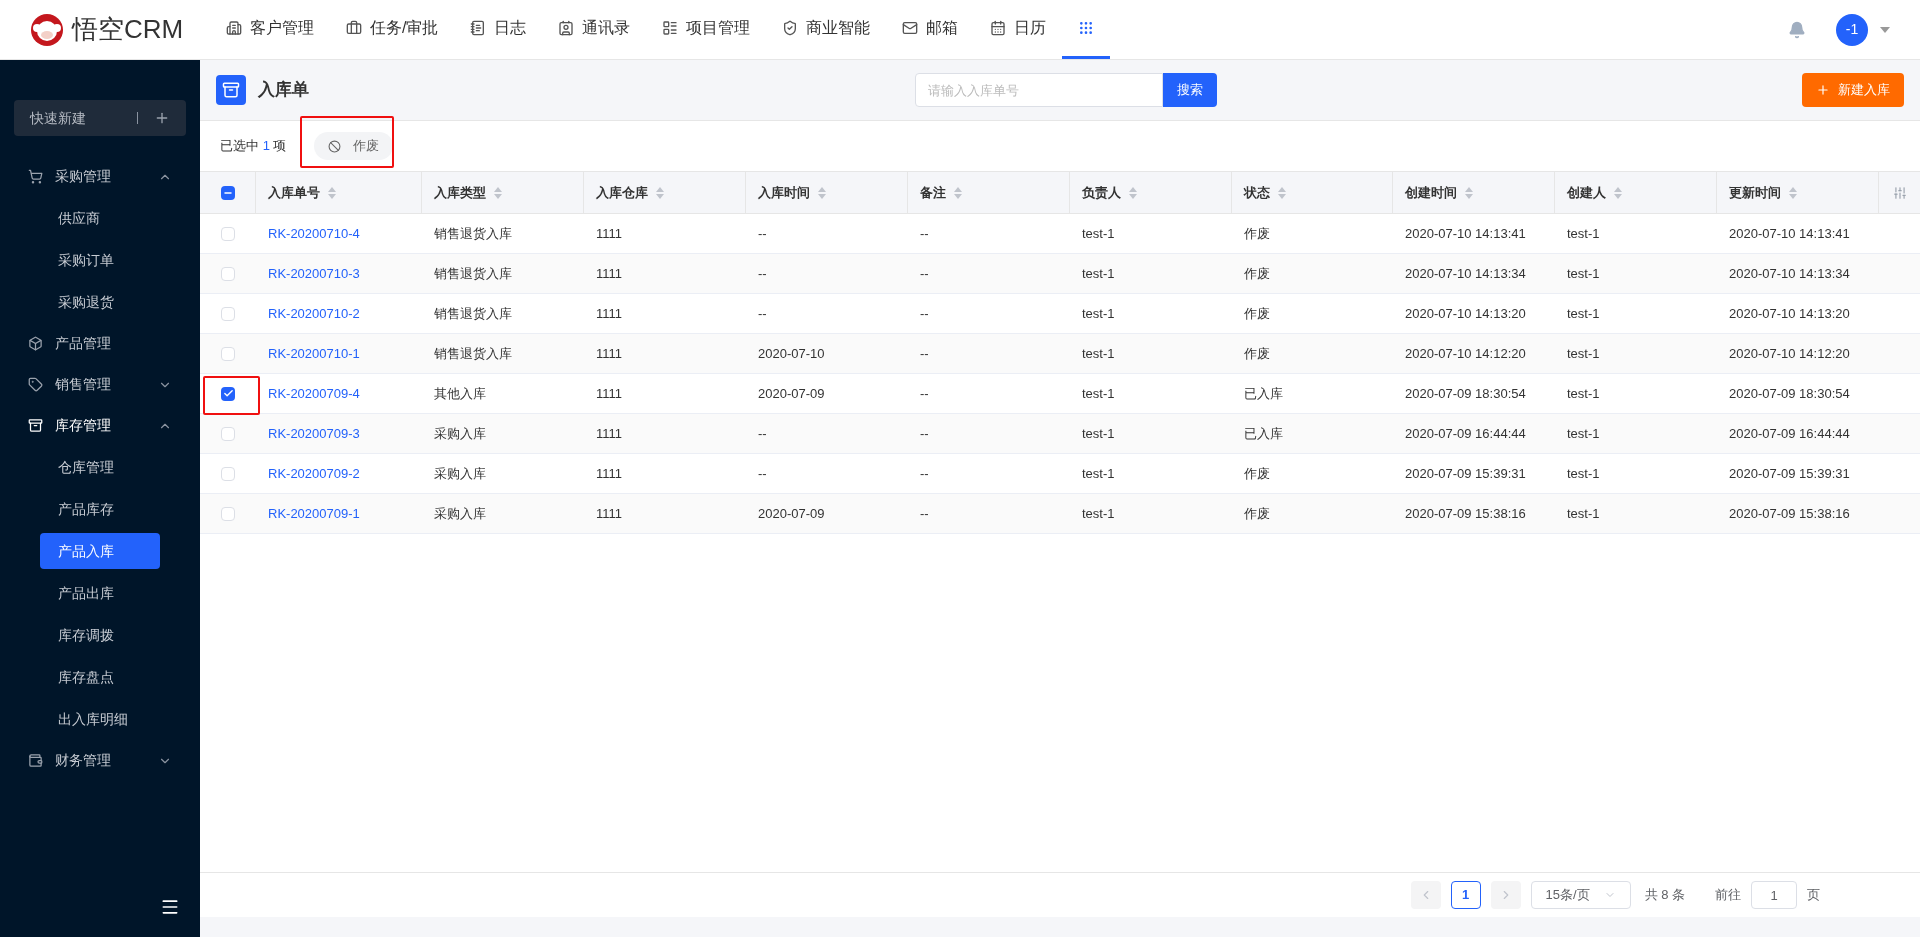 The image size is (1920, 937). Describe the element at coordinates (100, 302) in the screenshot. I see `menu-item: 采购退货` at that location.